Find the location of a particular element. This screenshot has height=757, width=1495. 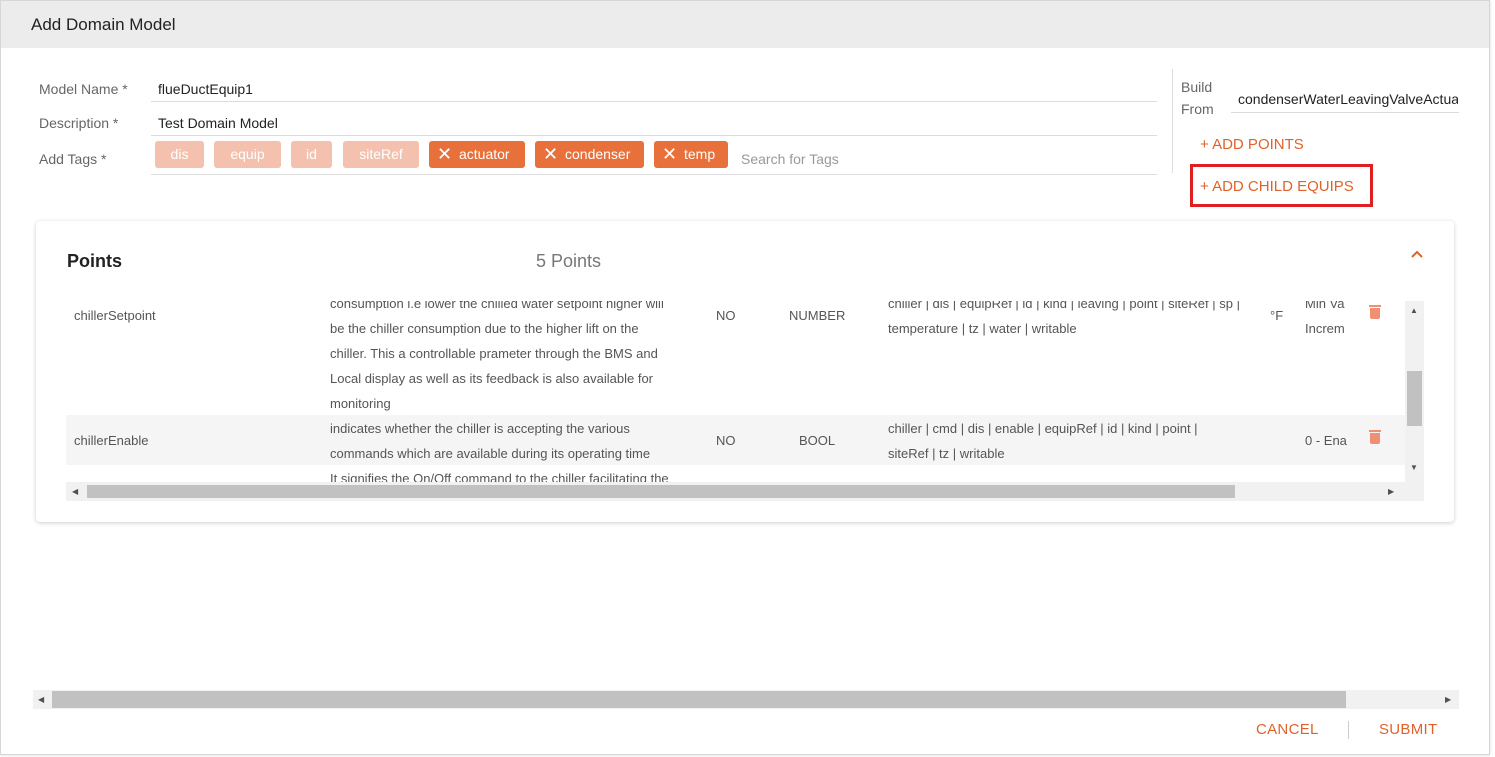

description-label: Description * is located at coordinates (79, 123).